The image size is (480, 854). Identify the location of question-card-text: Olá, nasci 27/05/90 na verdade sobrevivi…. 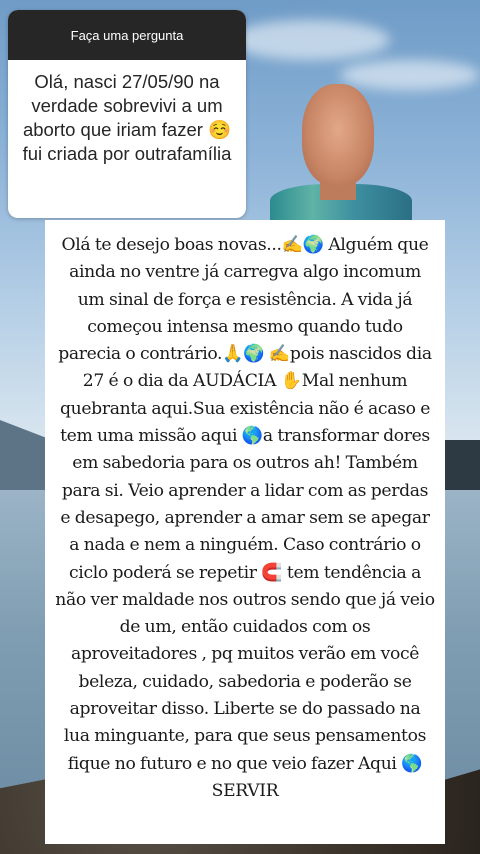
(127, 117).